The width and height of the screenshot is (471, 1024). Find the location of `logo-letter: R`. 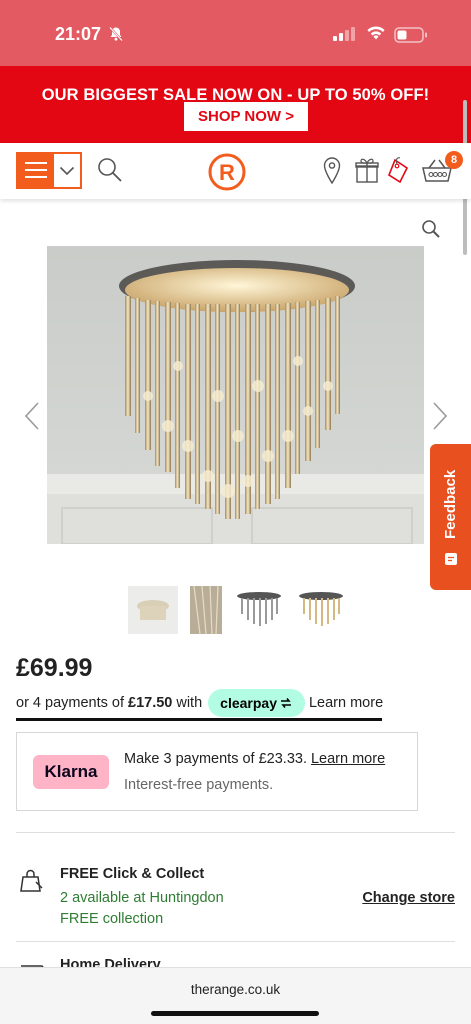

logo-letter: R is located at coordinates (227, 172).